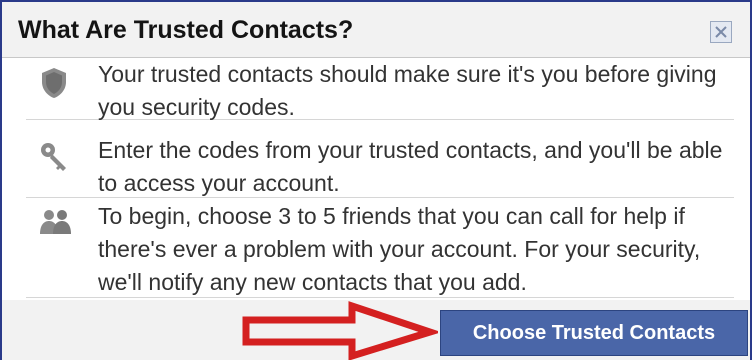 The width and height of the screenshot is (752, 360). I want to click on red-arrow, so click(340, 330).